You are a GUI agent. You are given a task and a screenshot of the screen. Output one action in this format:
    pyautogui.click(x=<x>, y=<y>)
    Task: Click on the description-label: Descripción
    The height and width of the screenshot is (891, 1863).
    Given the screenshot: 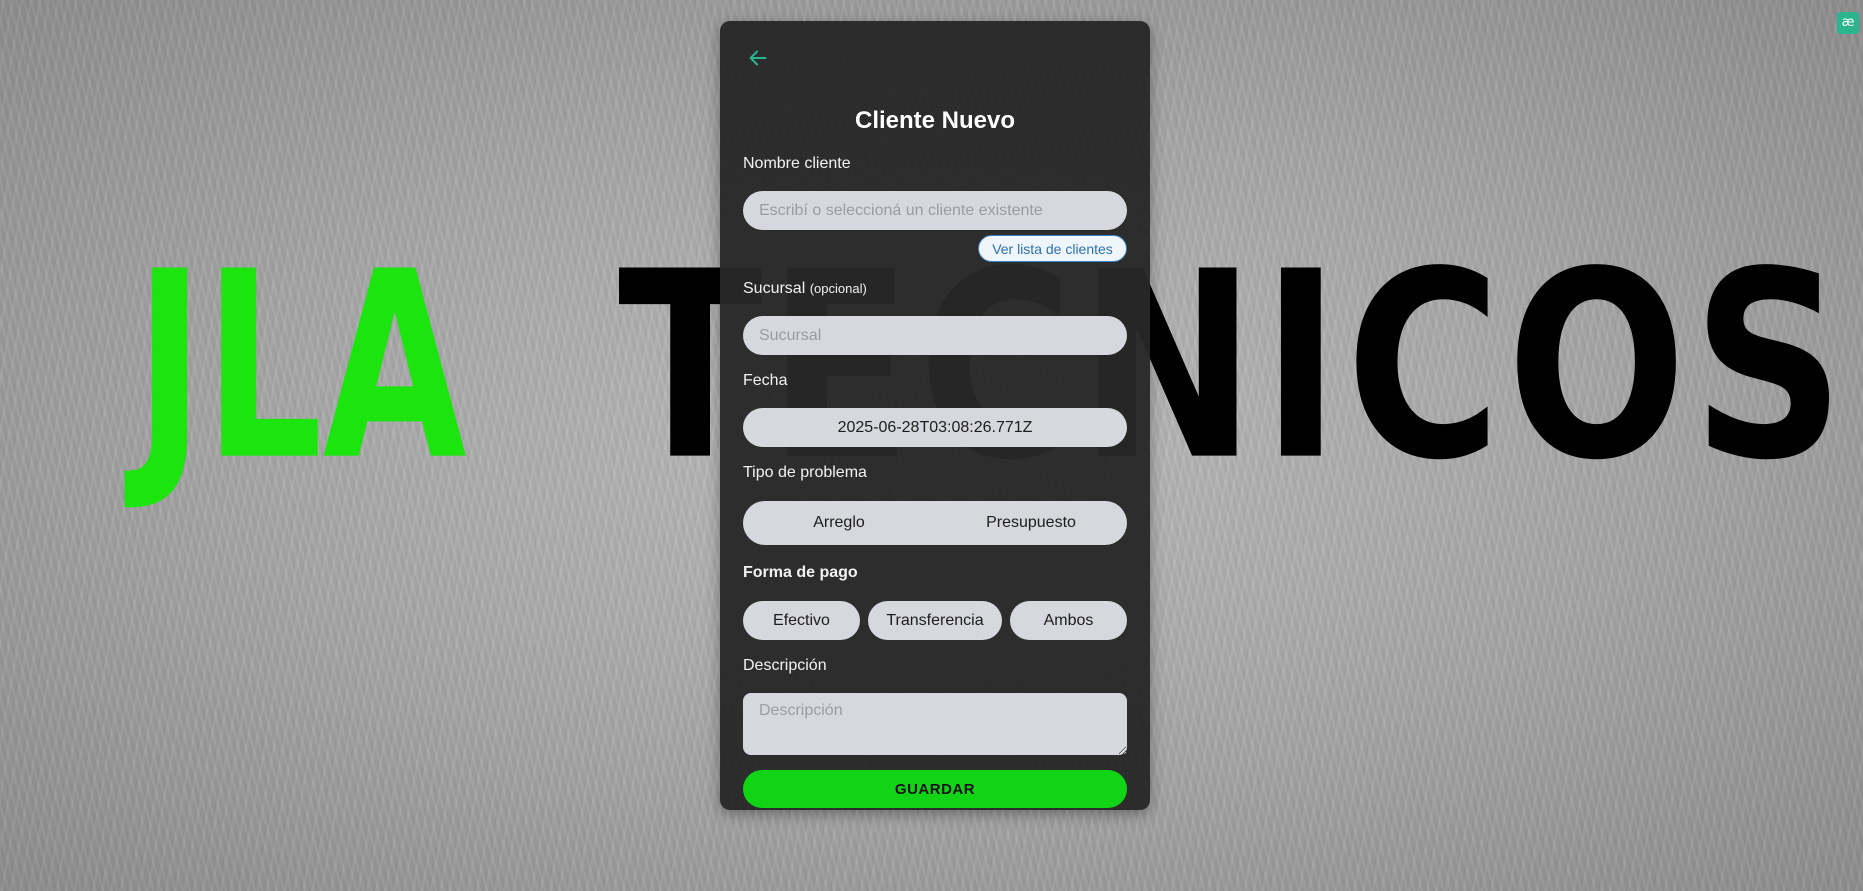 What is the action you would take?
    pyautogui.click(x=785, y=665)
    